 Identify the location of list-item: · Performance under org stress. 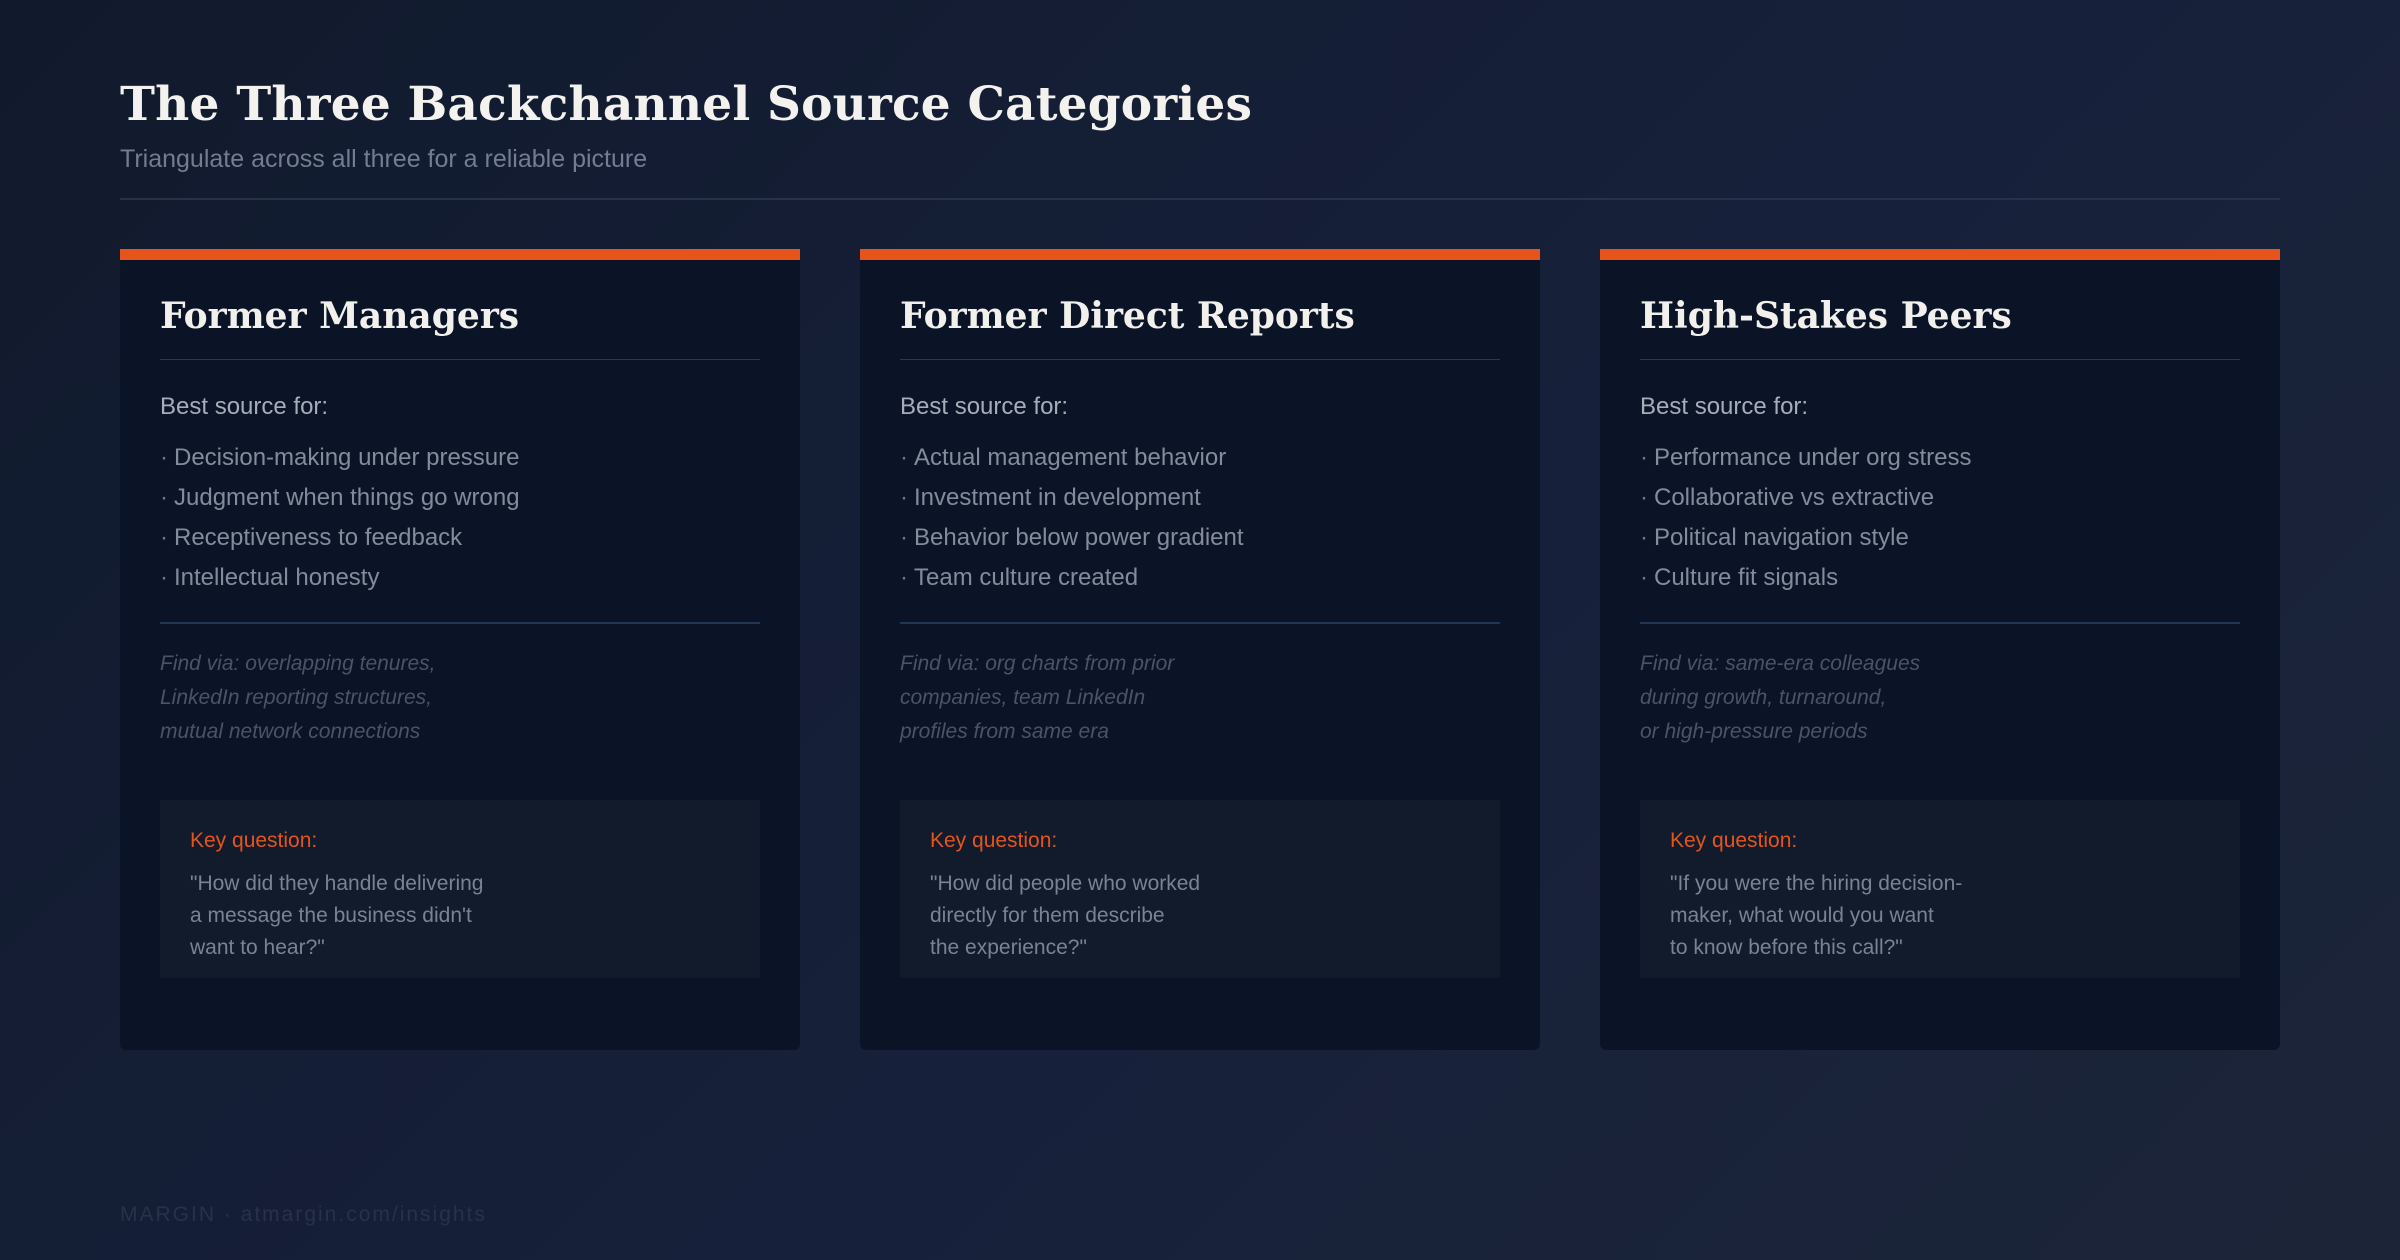
(1805, 458).